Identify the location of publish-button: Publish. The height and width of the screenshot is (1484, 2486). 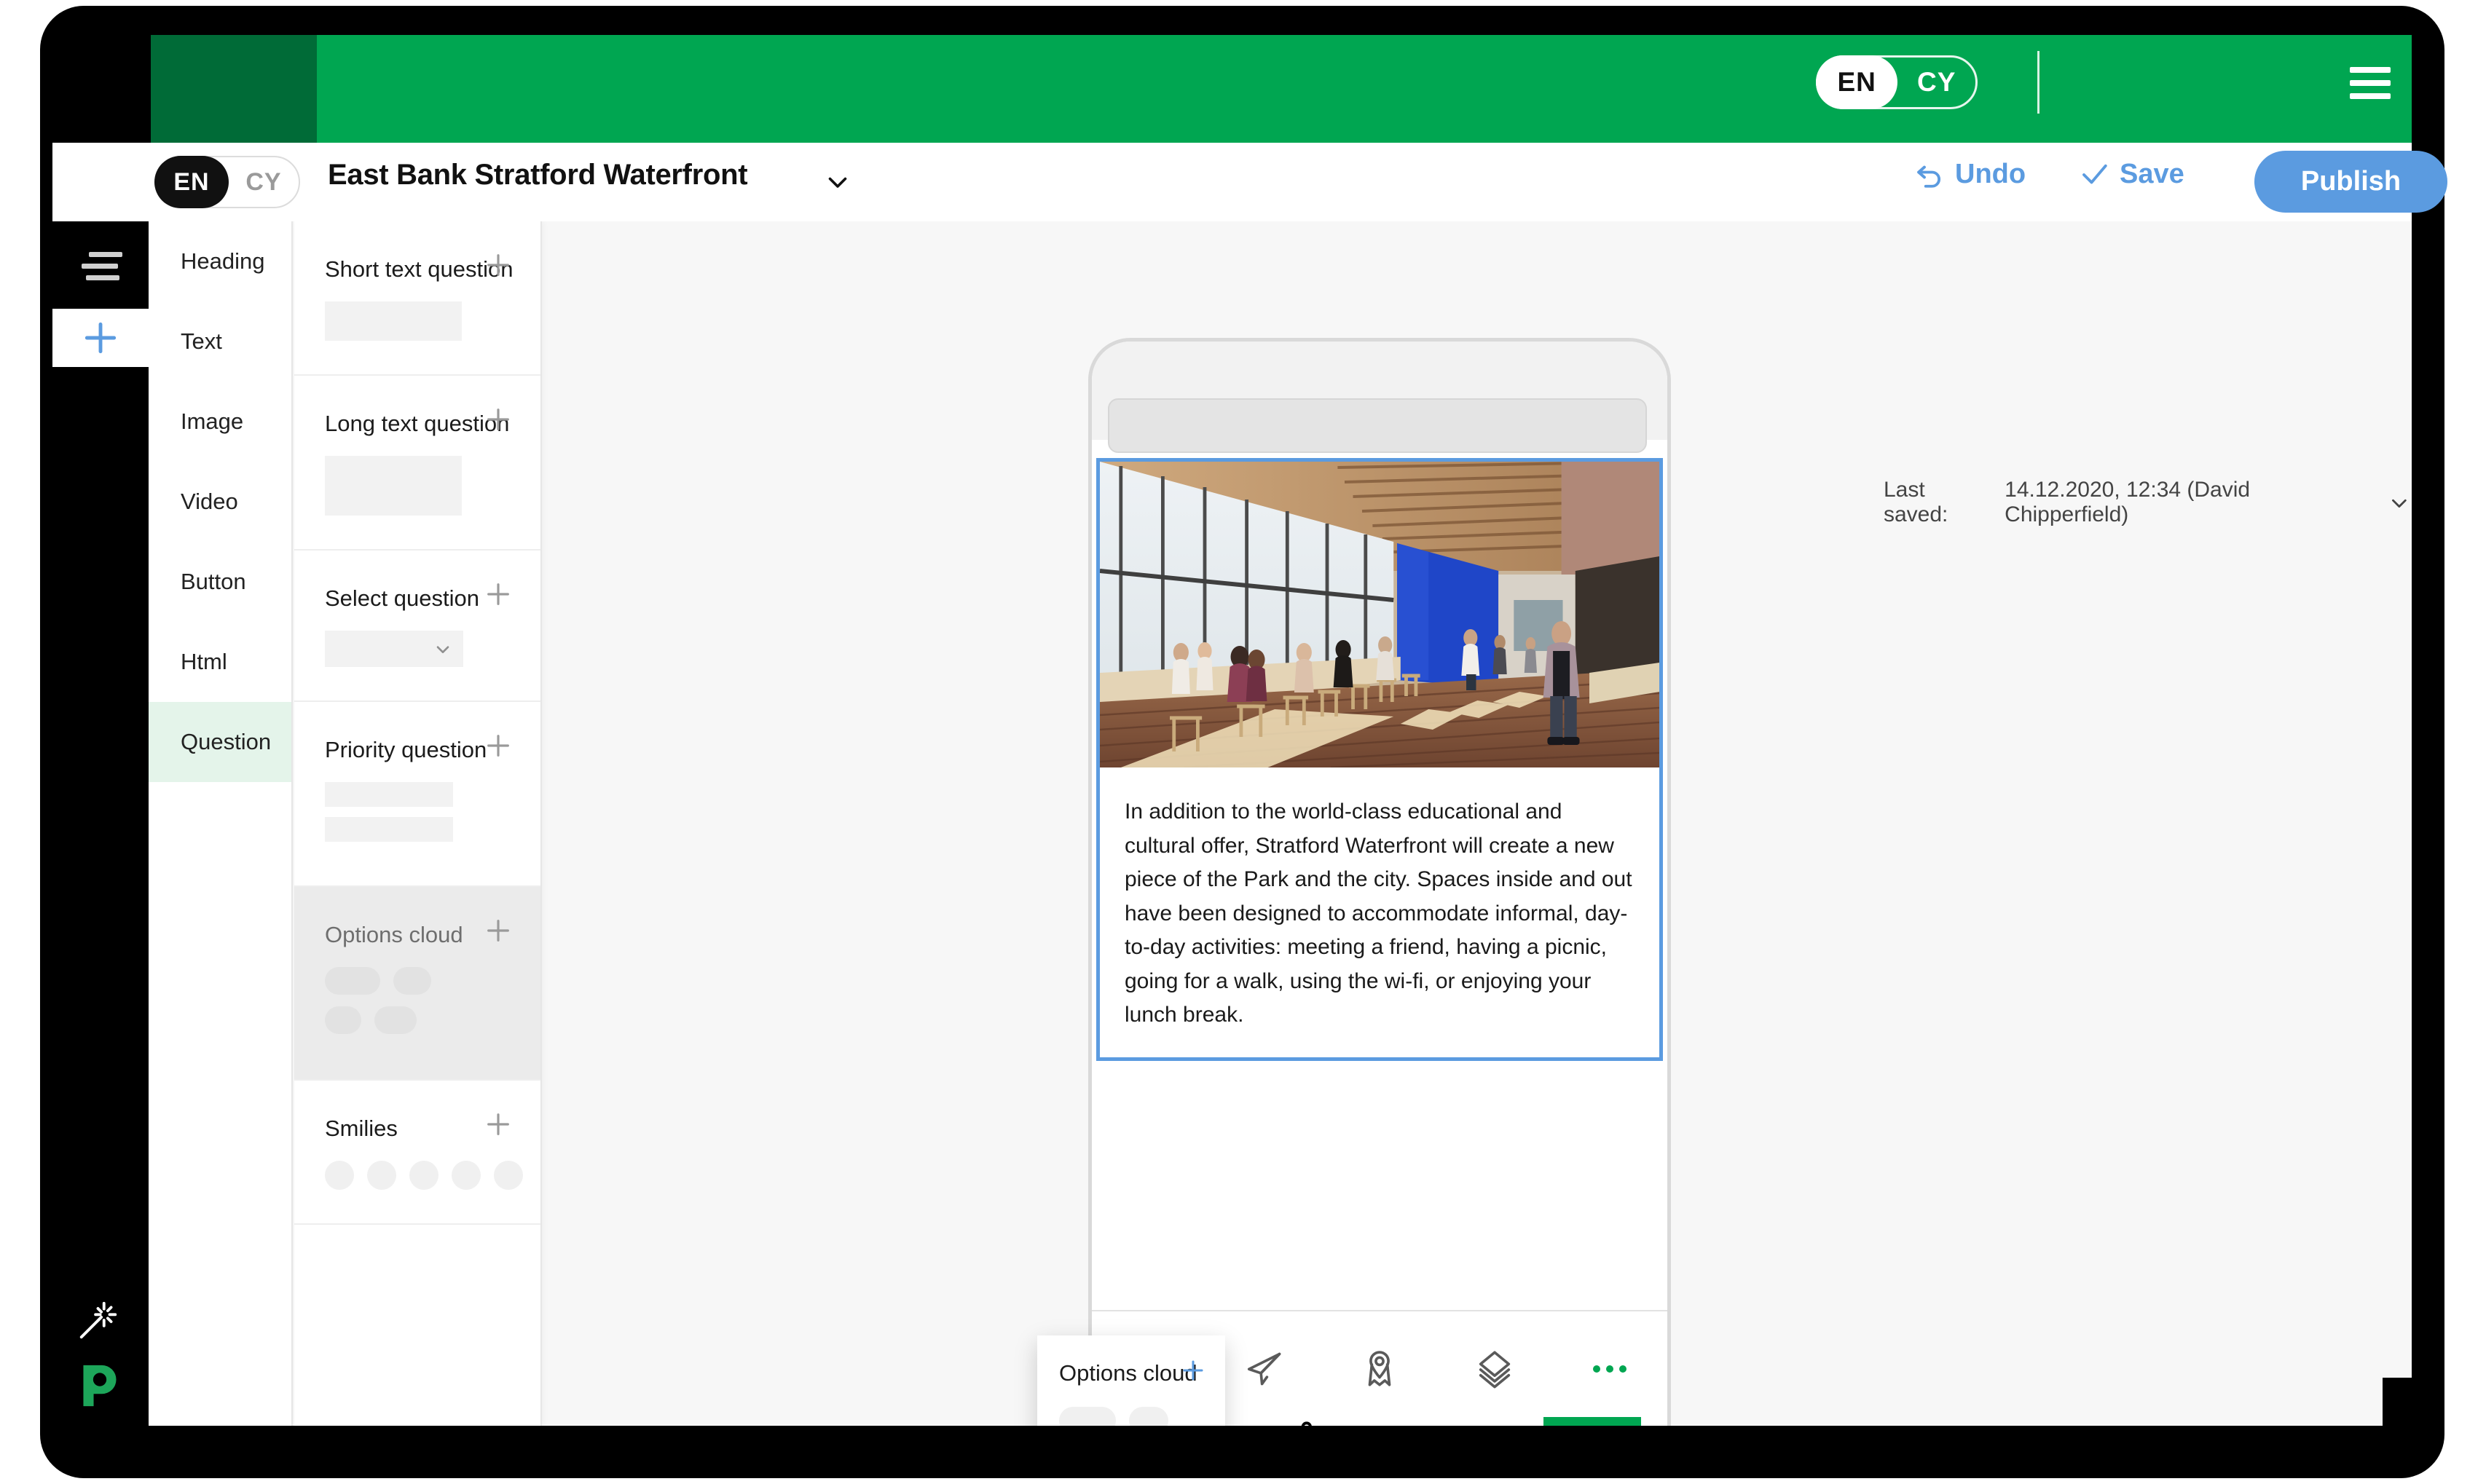
(2350, 182).